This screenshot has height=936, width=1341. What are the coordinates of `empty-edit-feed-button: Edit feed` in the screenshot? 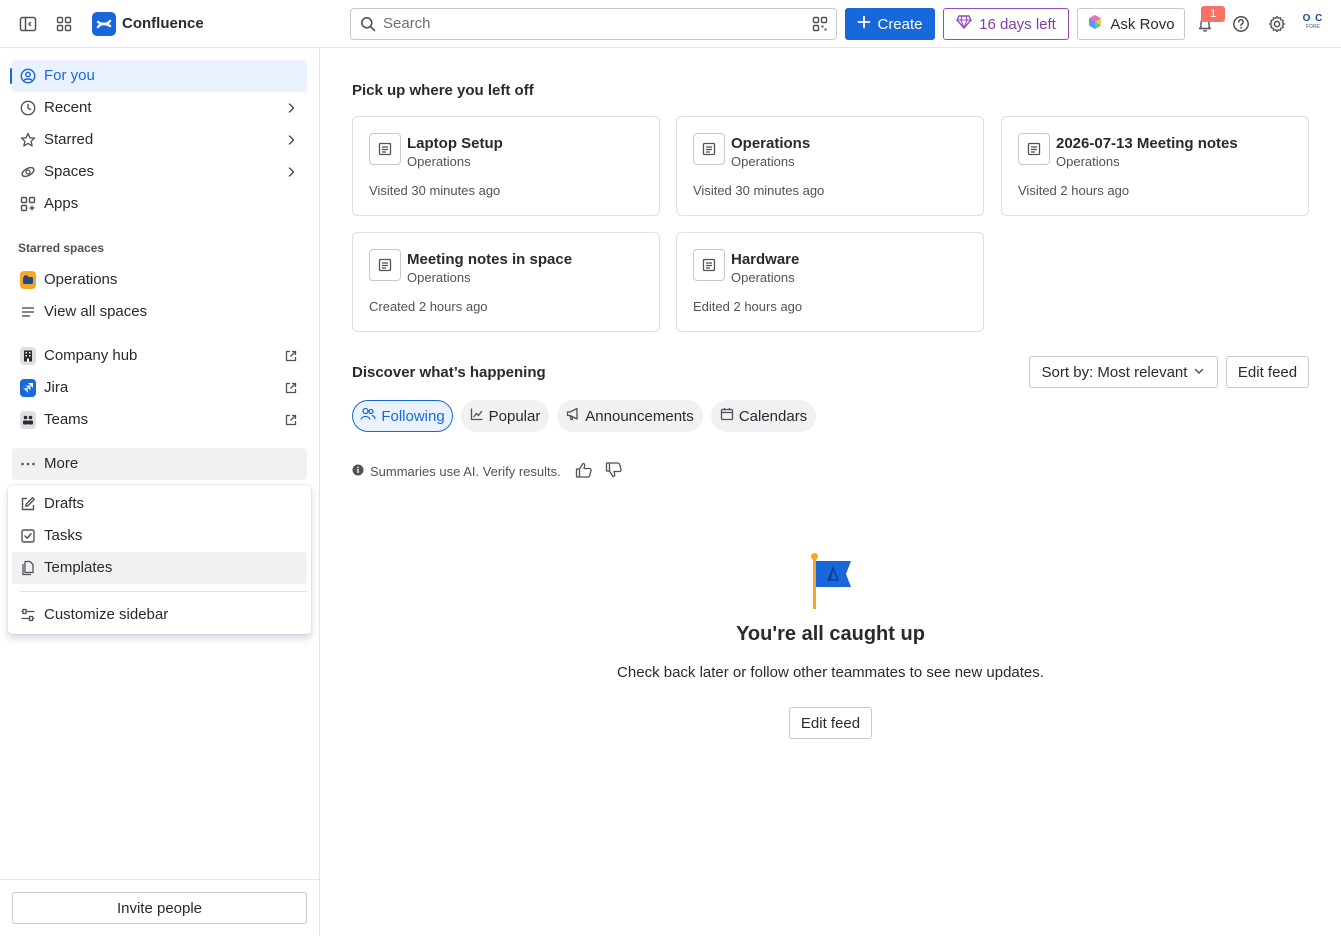 It's located at (830, 723).